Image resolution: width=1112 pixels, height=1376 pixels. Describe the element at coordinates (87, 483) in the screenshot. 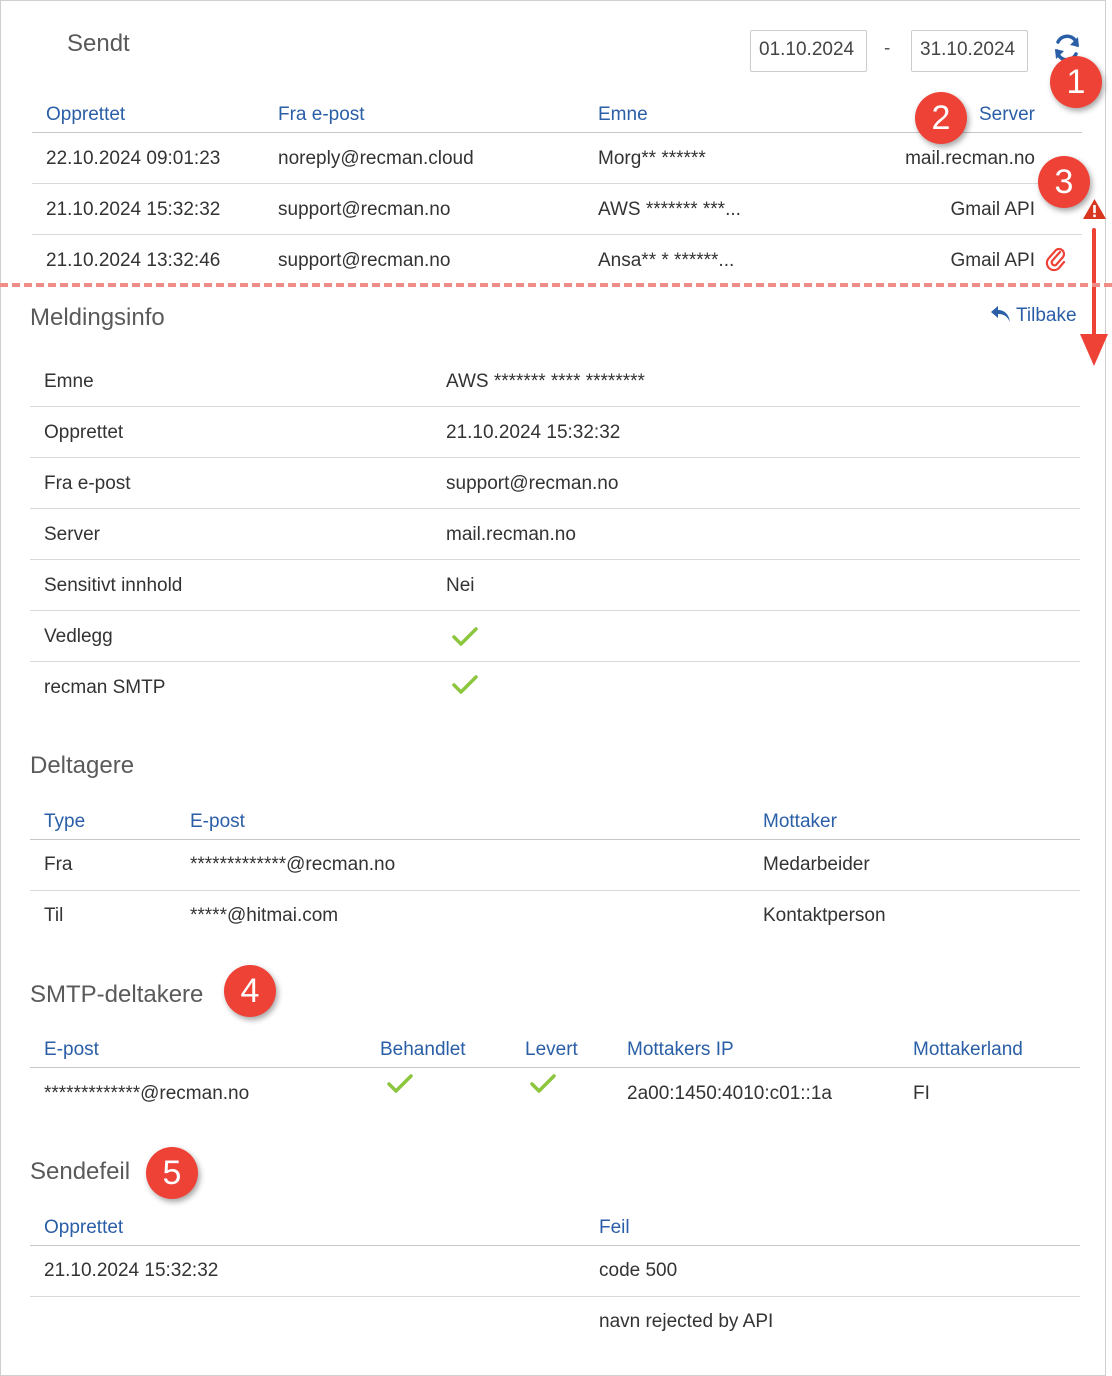

I see `detail-label-from: Fra e-post` at that location.